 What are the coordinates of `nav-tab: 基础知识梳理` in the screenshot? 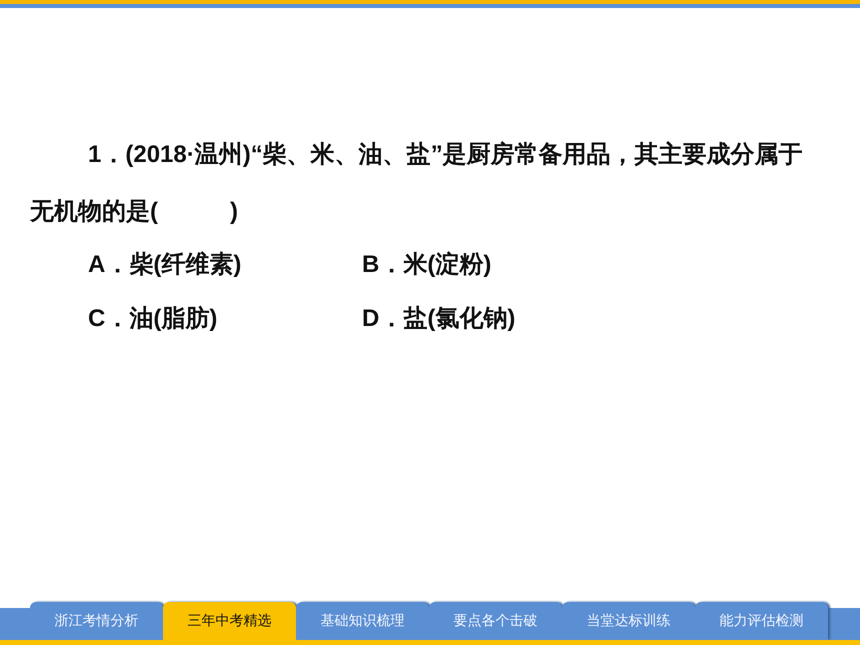 It's located at (362, 621).